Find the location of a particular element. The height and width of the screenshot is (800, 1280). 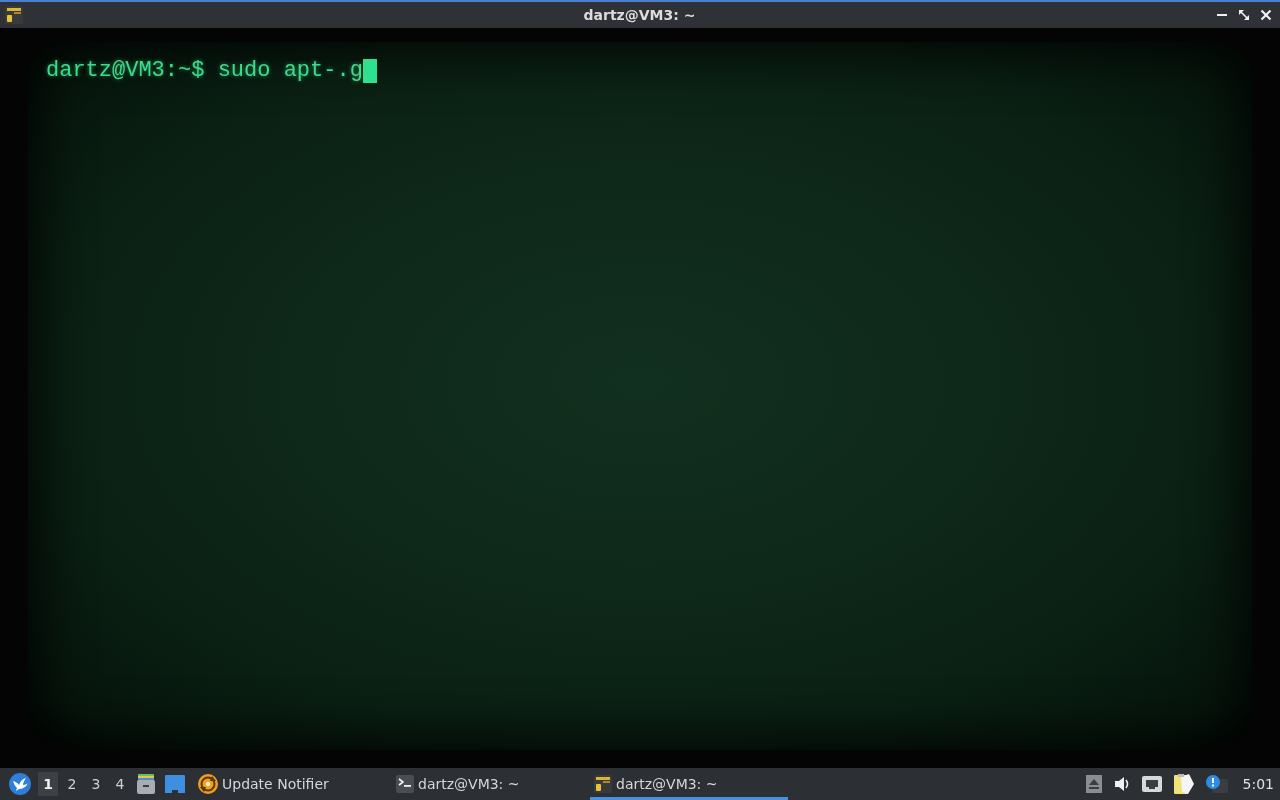

refresh-icon is located at coordinates (208, 784).